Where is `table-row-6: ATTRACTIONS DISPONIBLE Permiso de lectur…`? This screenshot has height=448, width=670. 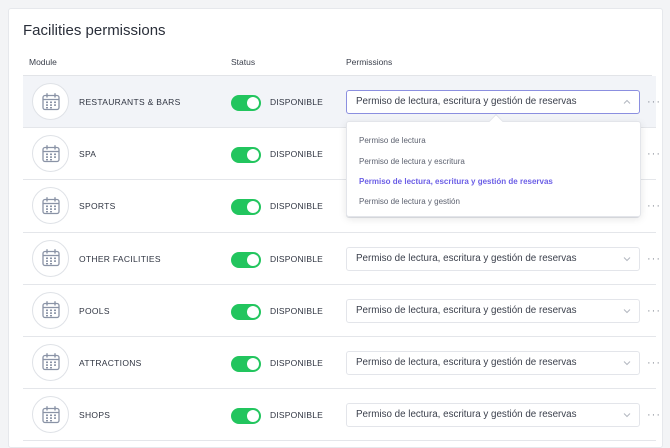
table-row-6: ATTRACTIONS DISPONIBLE Permiso de lectur… is located at coordinates (341, 363).